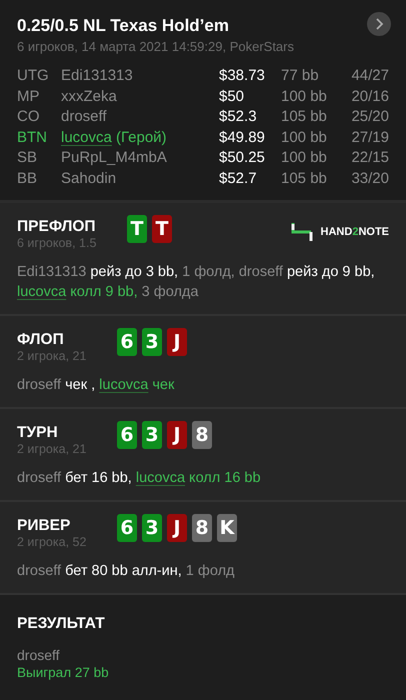 Image resolution: width=406 pixels, height=700 pixels. What do you see at coordinates (63, 672) in the screenshot?
I see `result-outcome: Выиграл 27 bb` at bounding box center [63, 672].